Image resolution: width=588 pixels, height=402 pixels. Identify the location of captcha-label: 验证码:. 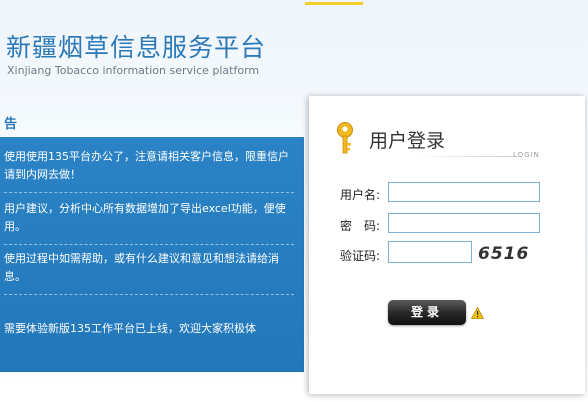
(360, 256).